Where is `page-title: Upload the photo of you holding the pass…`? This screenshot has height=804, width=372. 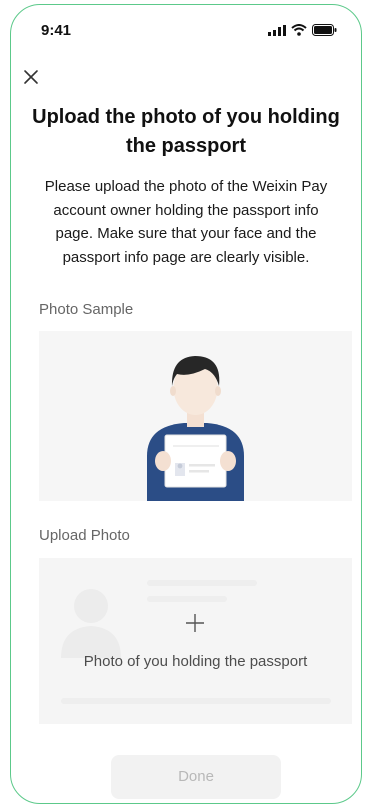 page-title: Upload the photo of you holding the pass… is located at coordinates (186, 131).